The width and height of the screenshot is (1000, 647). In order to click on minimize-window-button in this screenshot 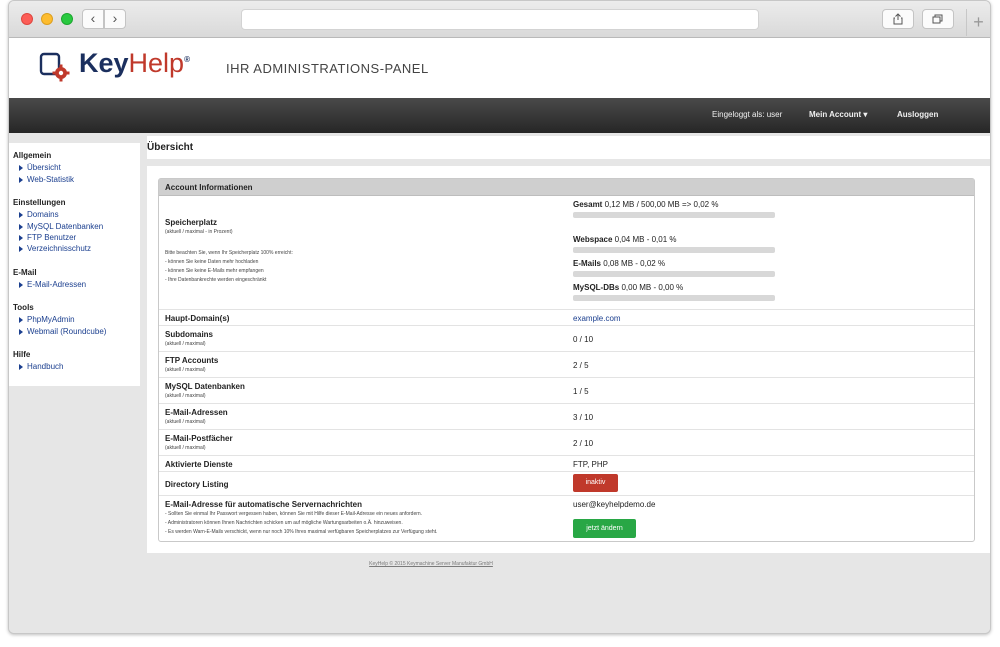, I will do `click(47, 19)`.